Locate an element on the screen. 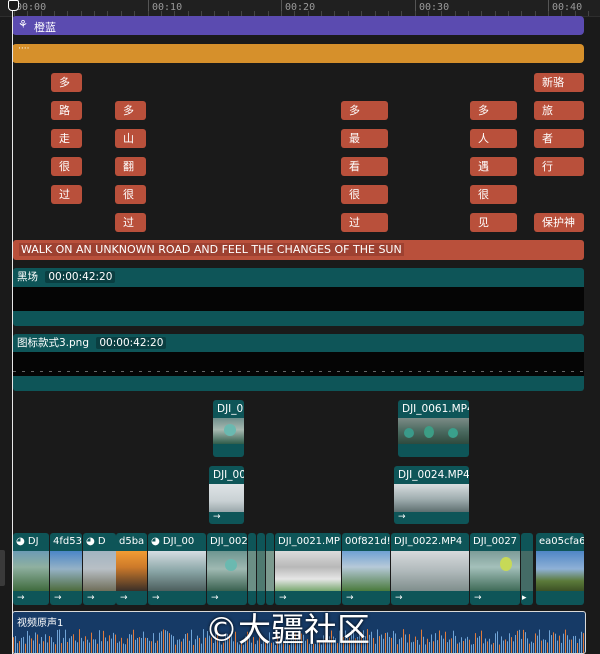  main-video-clip: ▸ is located at coordinates (527, 569).